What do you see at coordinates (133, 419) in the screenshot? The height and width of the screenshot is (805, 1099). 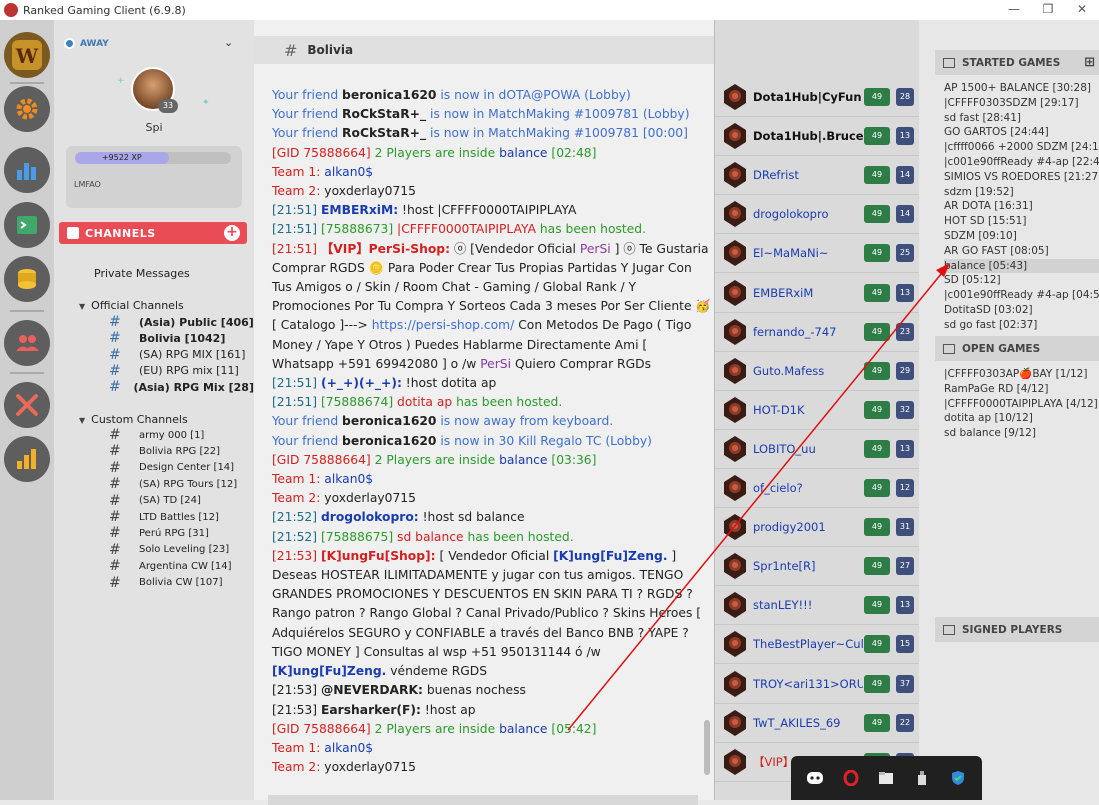 I see `custom-channels-group: ▼ Custom Channels` at bounding box center [133, 419].